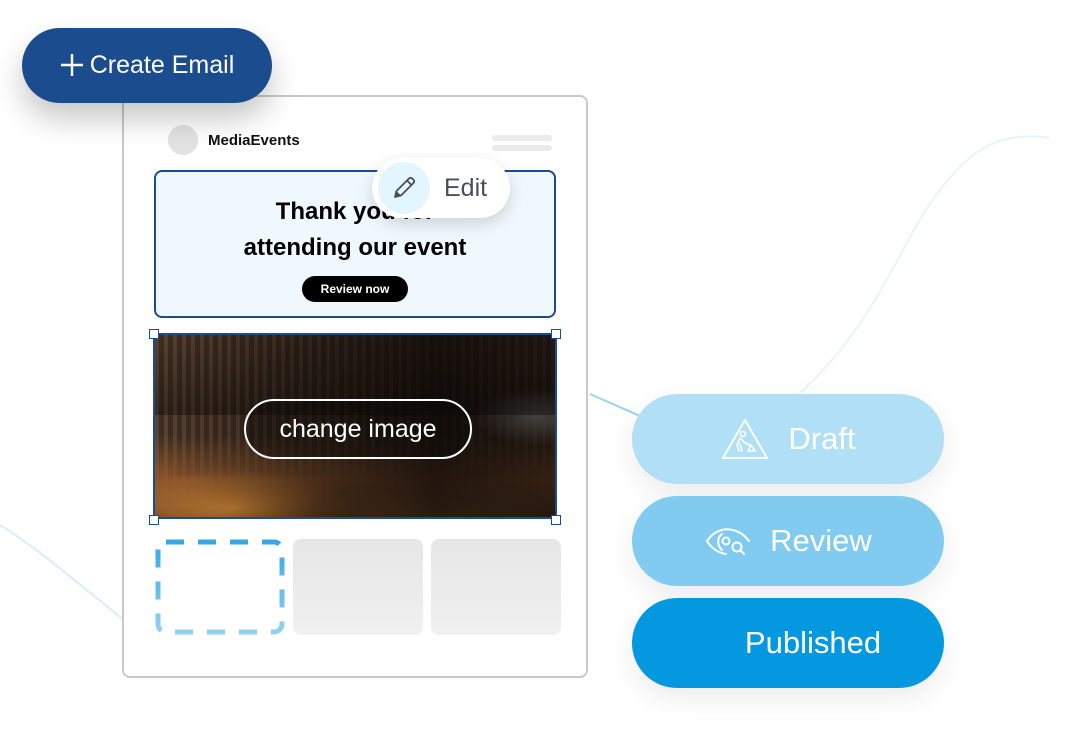 This screenshot has height=740, width=1080. I want to click on create-email-button: Create Email, so click(147, 65).